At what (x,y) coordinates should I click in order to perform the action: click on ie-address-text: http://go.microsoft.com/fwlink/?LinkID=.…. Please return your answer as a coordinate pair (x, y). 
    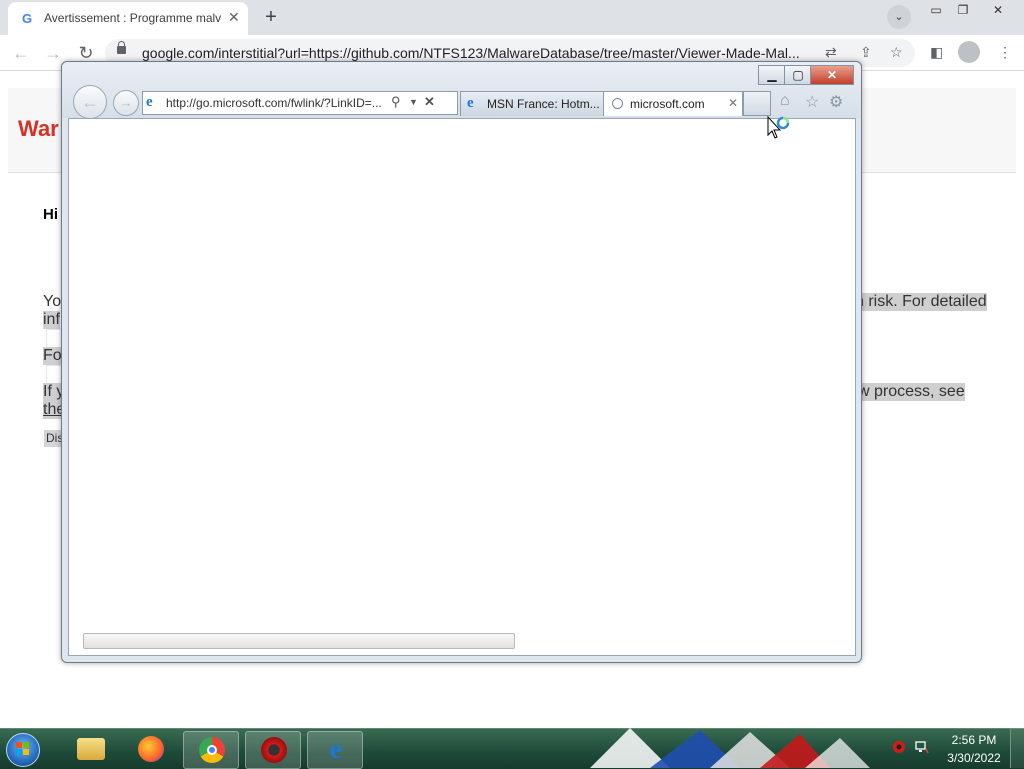
    Looking at the image, I should click on (274, 103).